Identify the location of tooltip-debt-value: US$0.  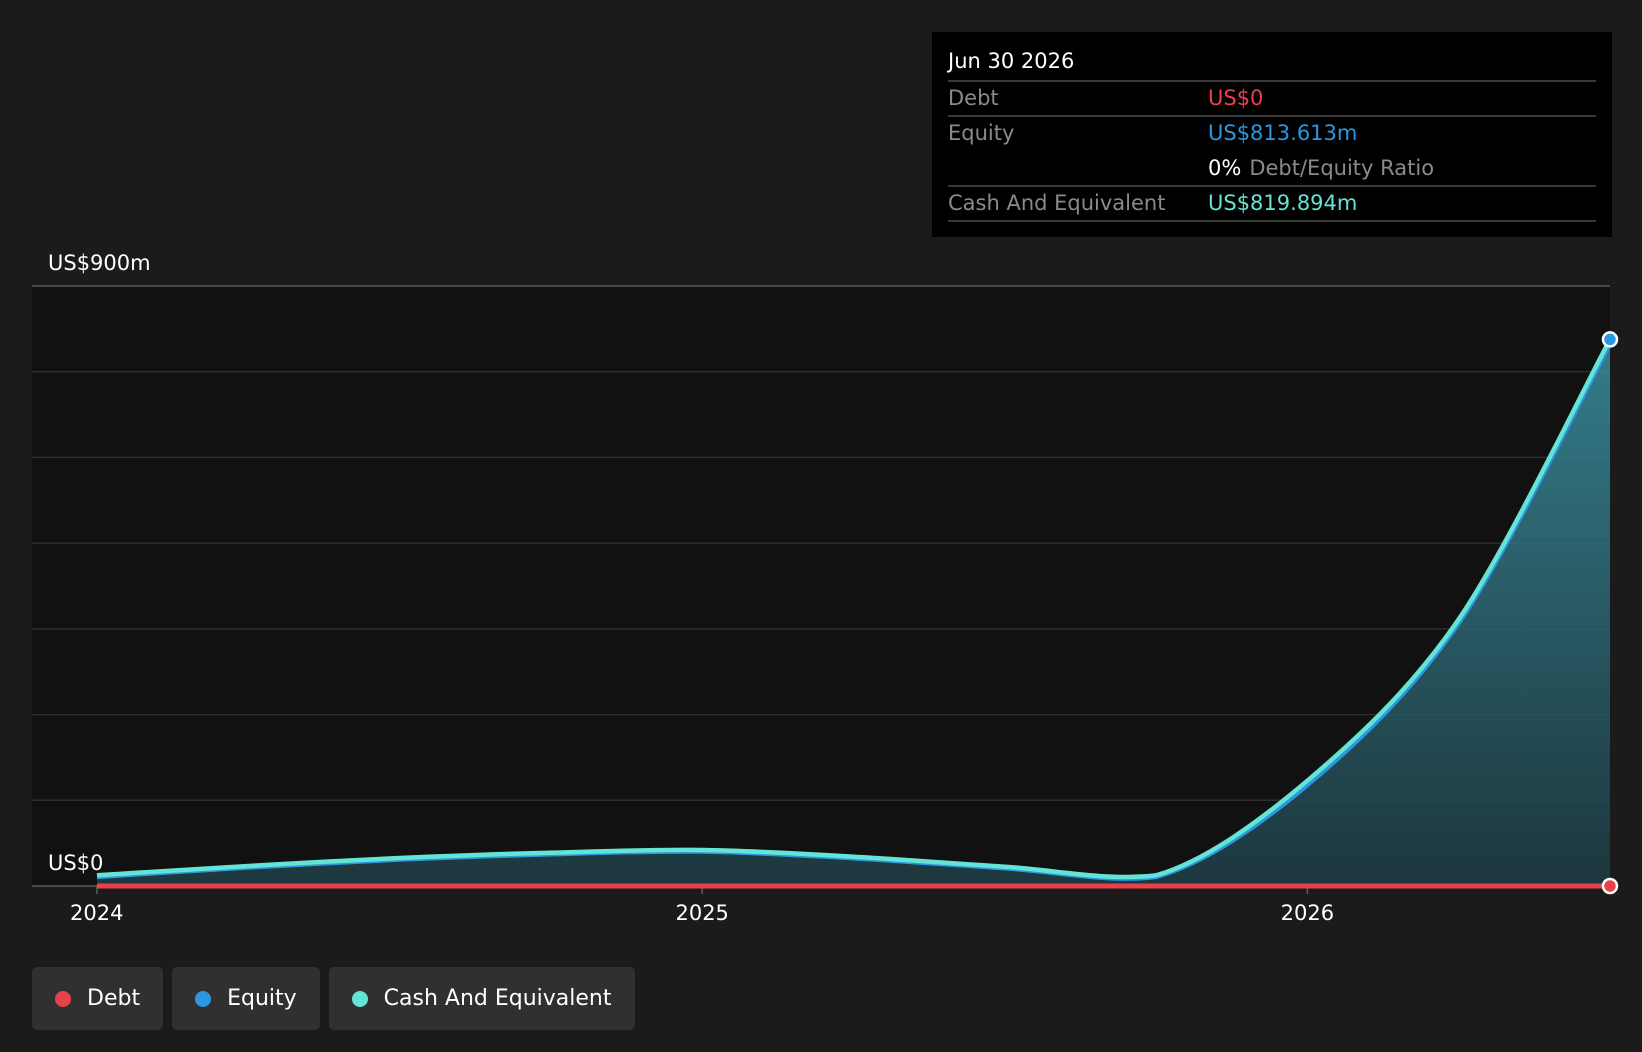
(1236, 98).